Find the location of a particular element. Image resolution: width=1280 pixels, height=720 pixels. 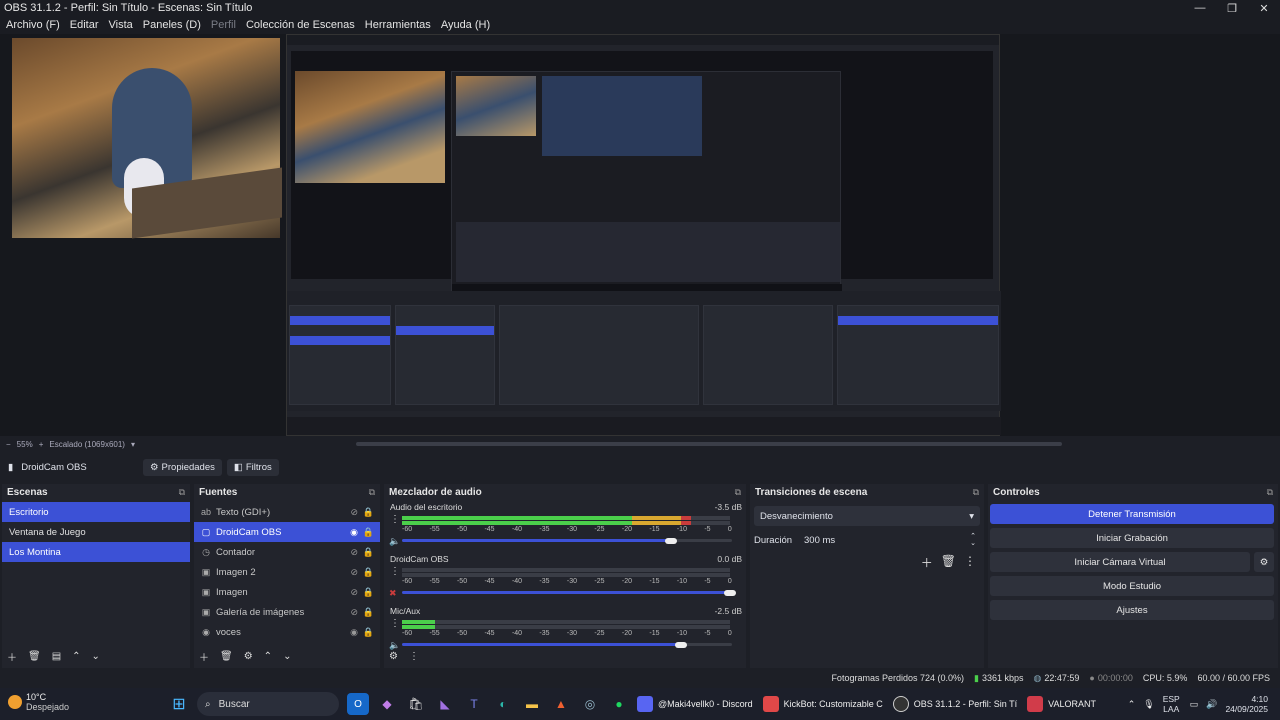

source-item: ▣ Galería de imágenes ⊘ 🔒 is located at coordinates (287, 612).